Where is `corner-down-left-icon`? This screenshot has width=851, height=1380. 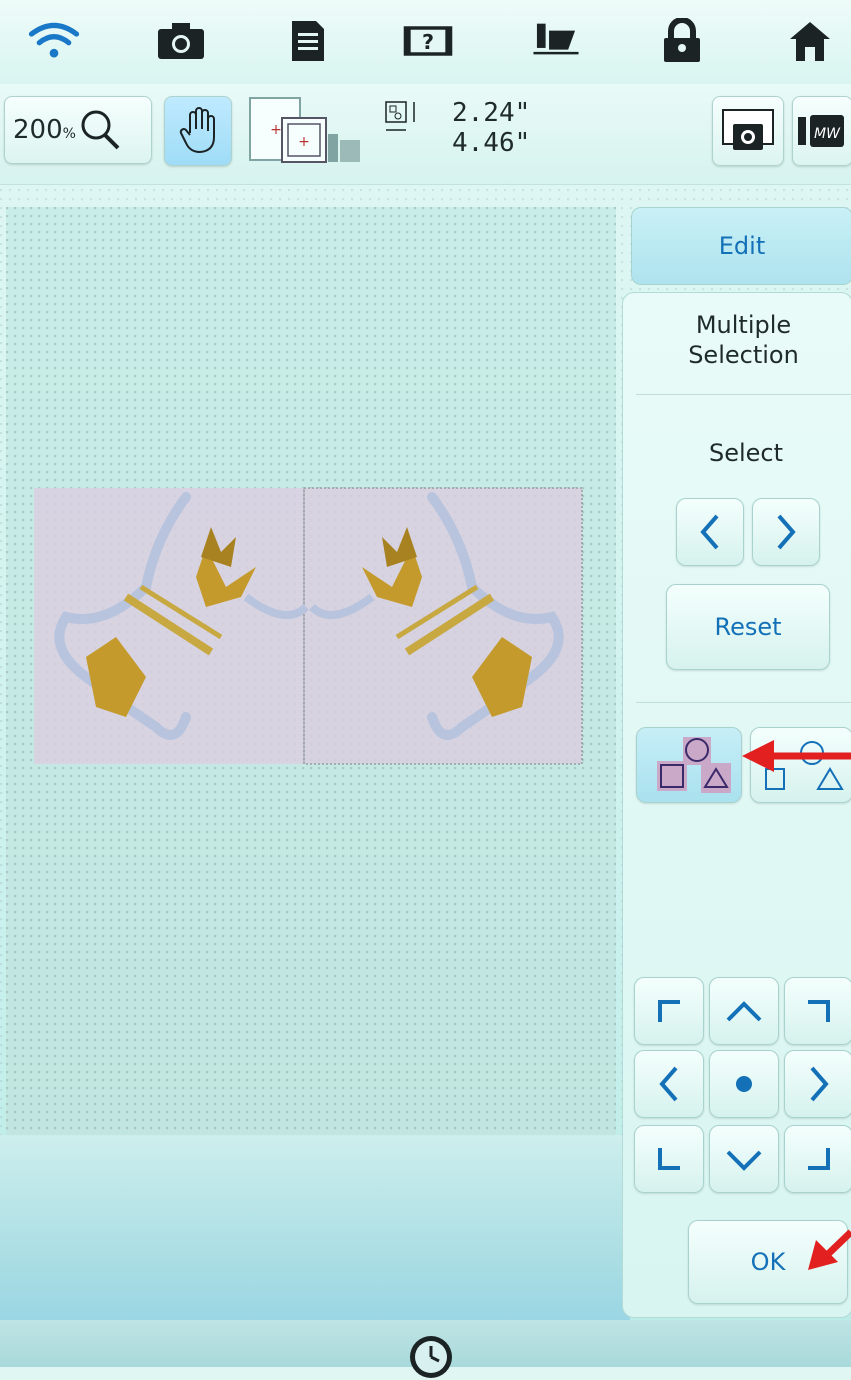
corner-down-left-icon is located at coordinates (669, 1159).